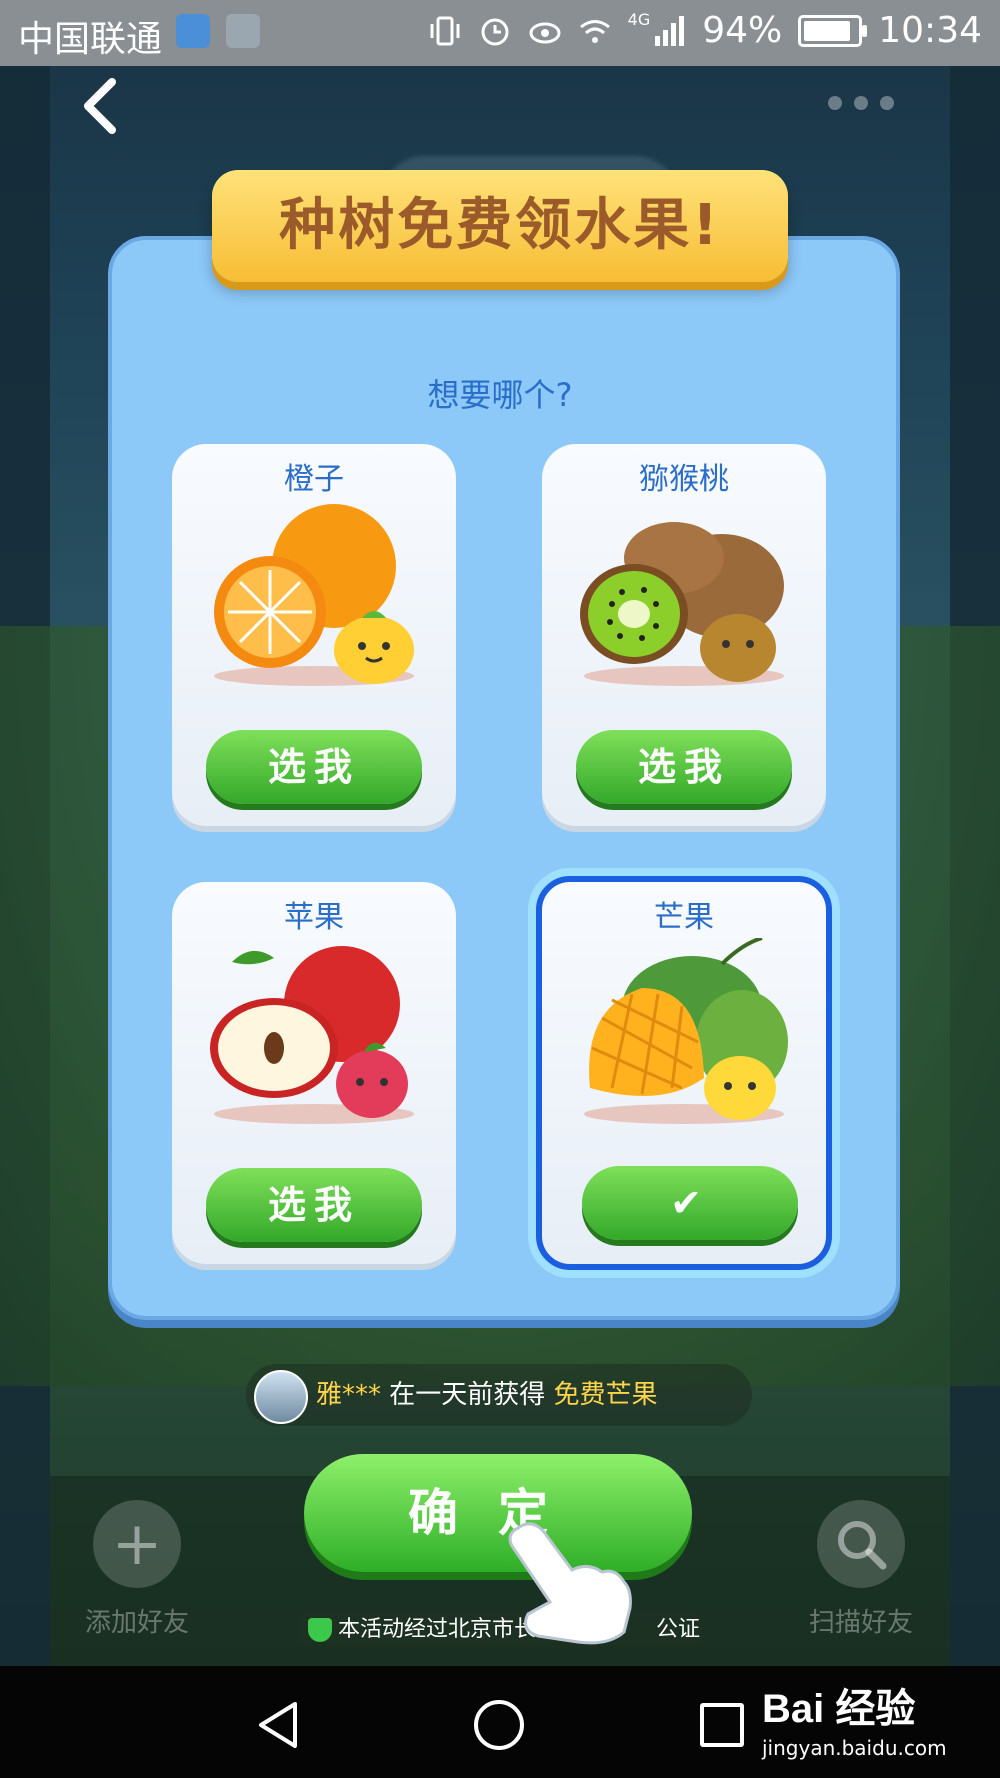  I want to click on banner-title: 种树免费领水果!, so click(500, 225).